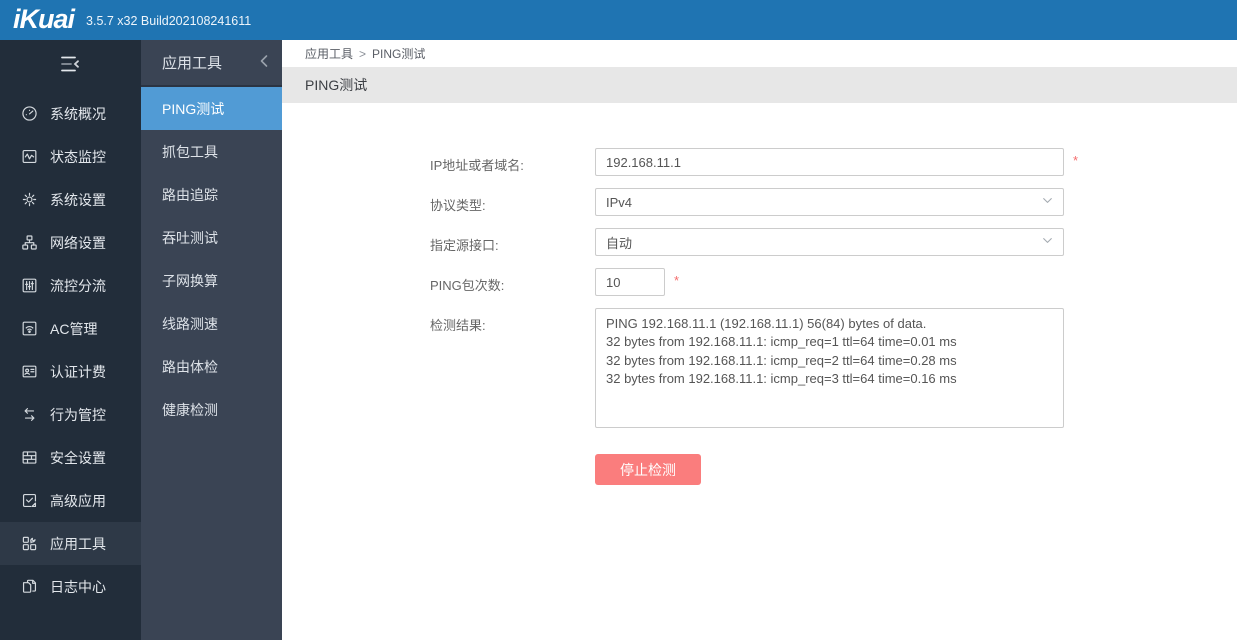  I want to click on form-row-ip: IP地址或者域名: *, so click(833, 162).